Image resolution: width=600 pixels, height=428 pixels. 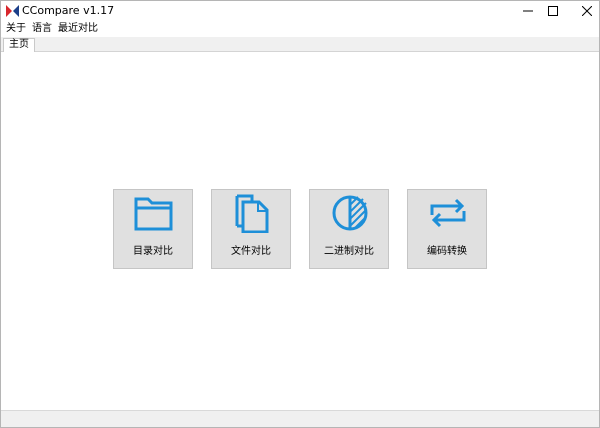 What do you see at coordinates (350, 213) in the screenshot?
I see `binary-circle-icon` at bounding box center [350, 213].